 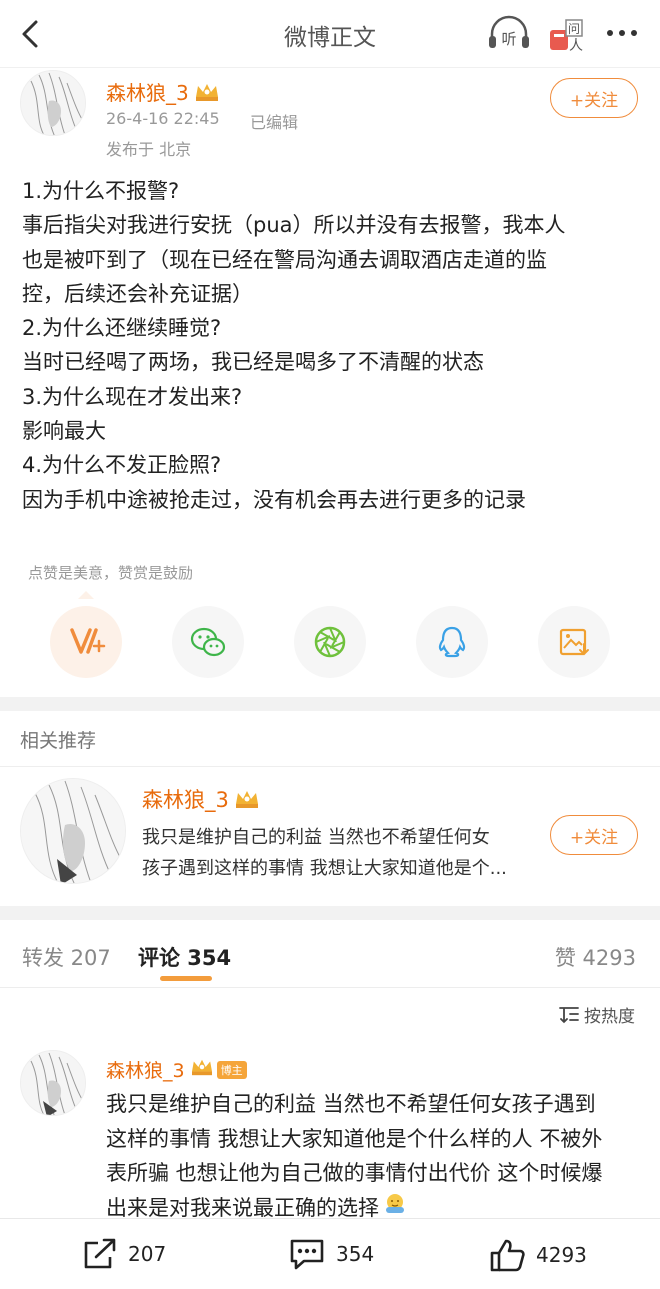 What do you see at coordinates (58, 741) in the screenshot?
I see `related-title: 相关推荐` at bounding box center [58, 741].